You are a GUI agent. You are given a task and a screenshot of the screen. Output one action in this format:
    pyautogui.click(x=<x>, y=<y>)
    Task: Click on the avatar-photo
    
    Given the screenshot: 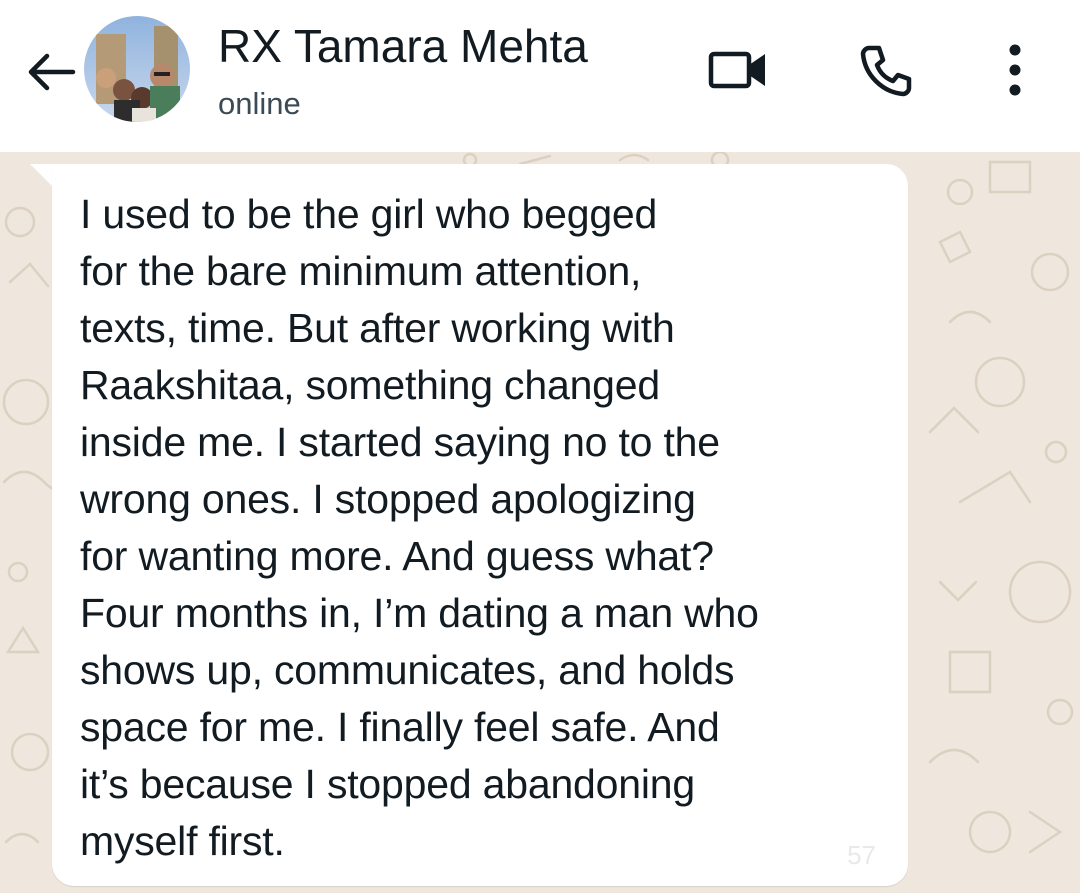 What is the action you would take?
    pyautogui.click(x=137, y=69)
    